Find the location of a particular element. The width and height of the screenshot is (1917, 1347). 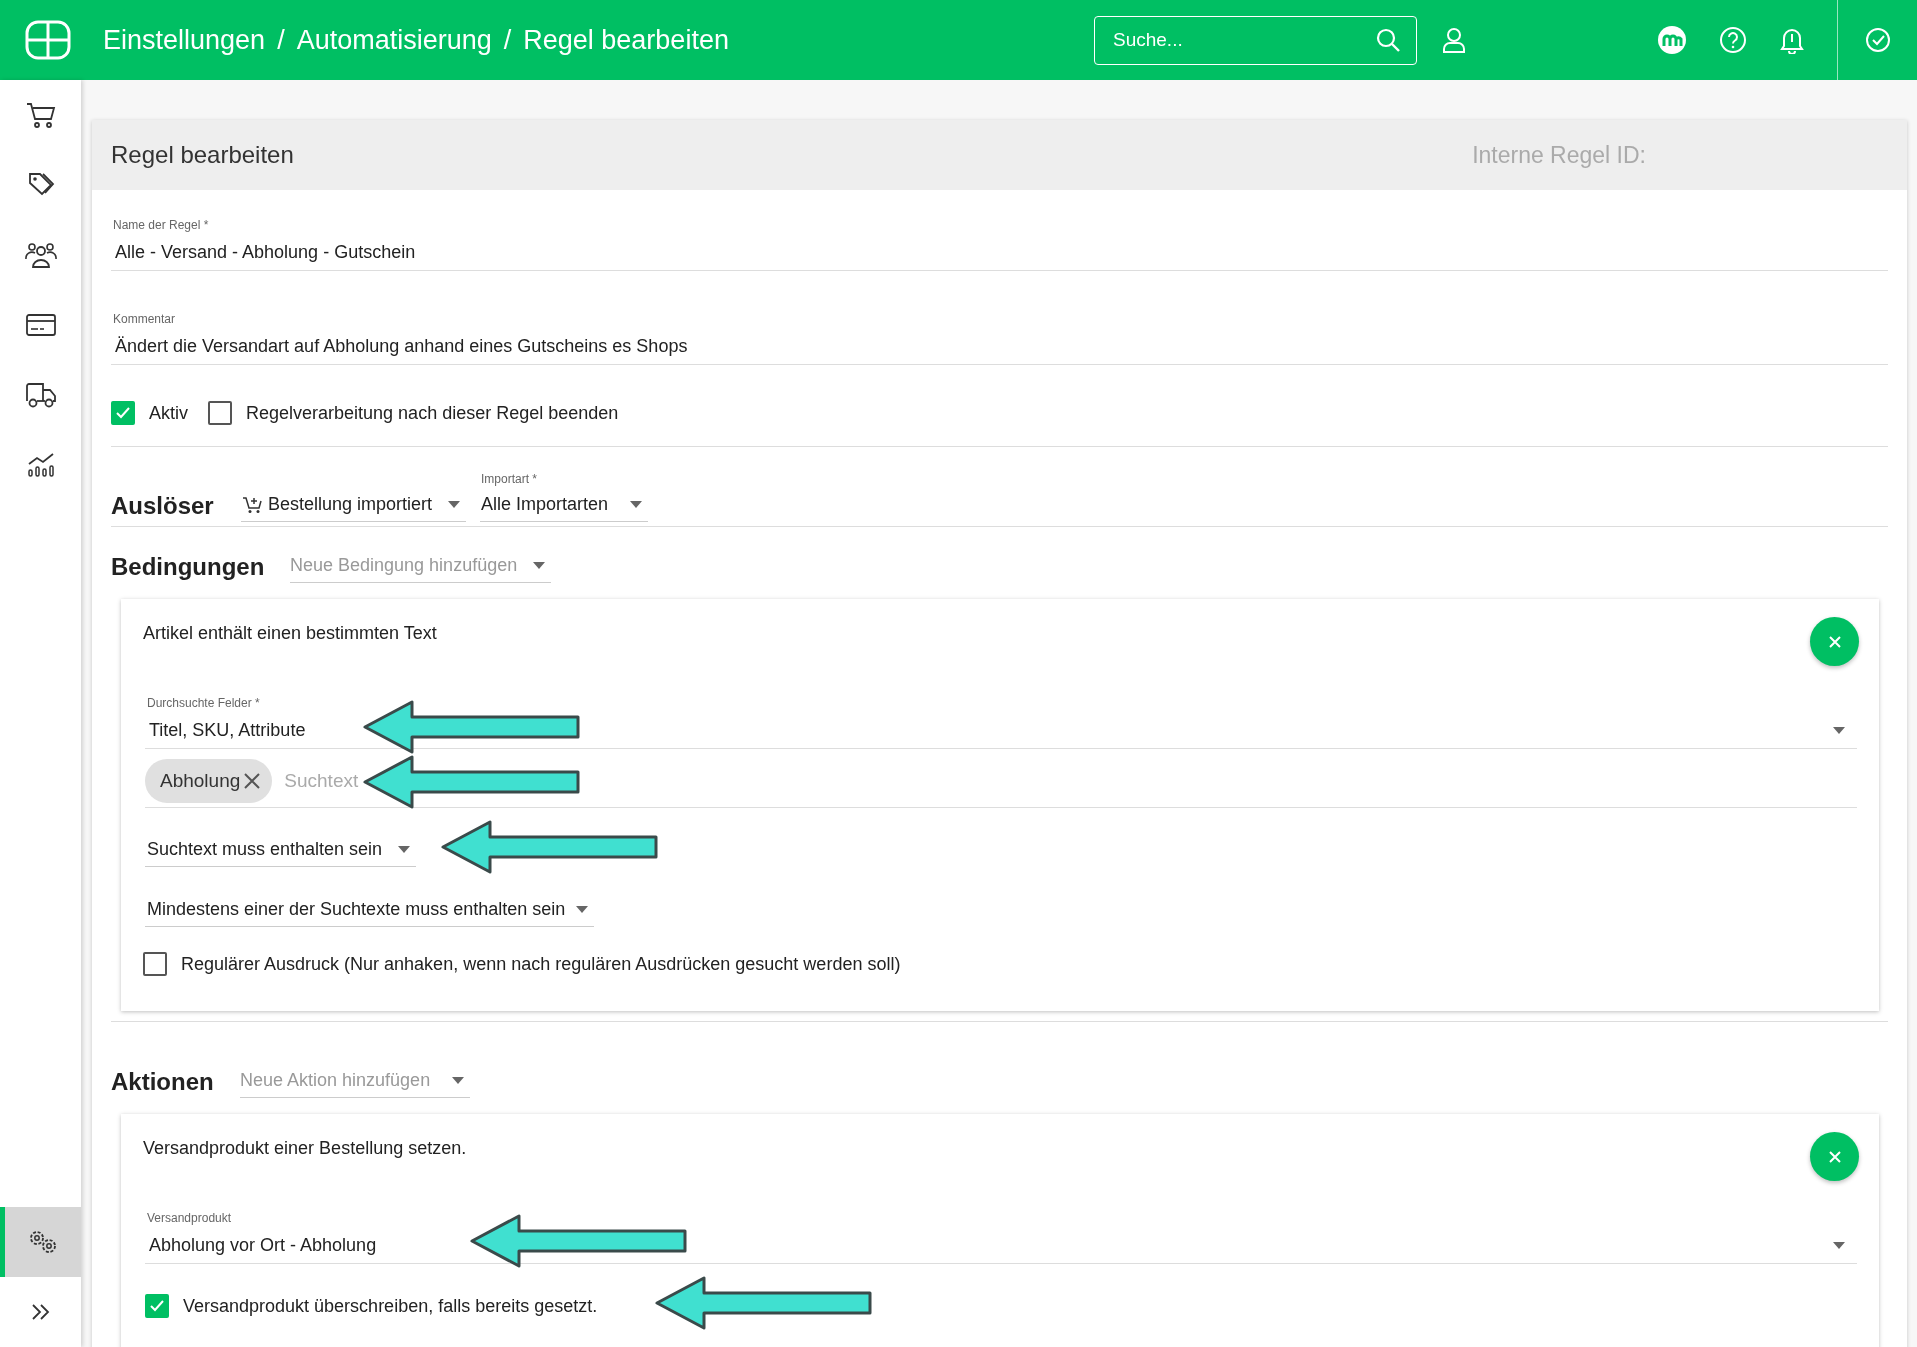

action-title: Versandprodukt einer Bestellung setzen. is located at coordinates (305, 1148).